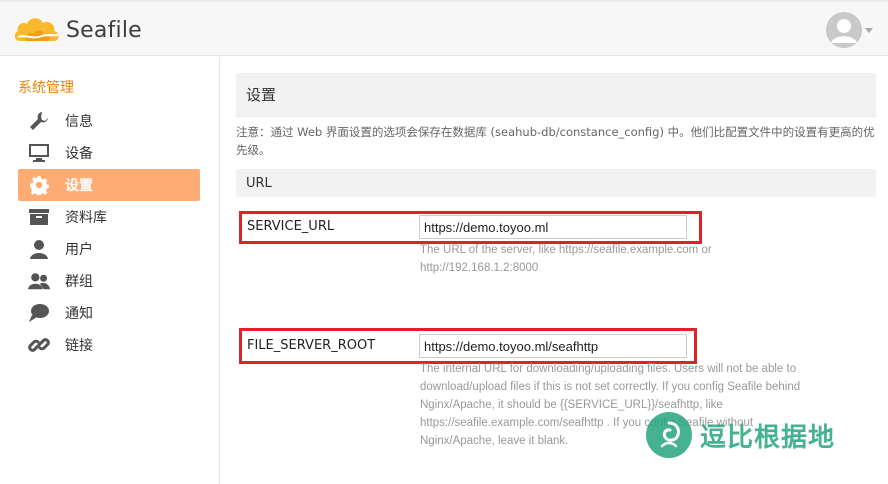 Image resolution: width=888 pixels, height=484 pixels. I want to click on sidebar-item-label: 用户, so click(79, 250).